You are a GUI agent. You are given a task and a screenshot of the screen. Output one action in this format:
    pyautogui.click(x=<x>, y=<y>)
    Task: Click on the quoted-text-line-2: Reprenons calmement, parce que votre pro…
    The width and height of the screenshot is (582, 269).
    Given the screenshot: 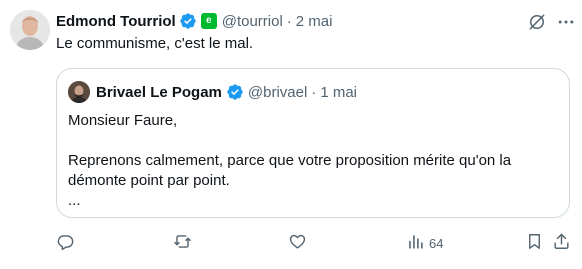 What is the action you would take?
    pyautogui.click(x=290, y=170)
    